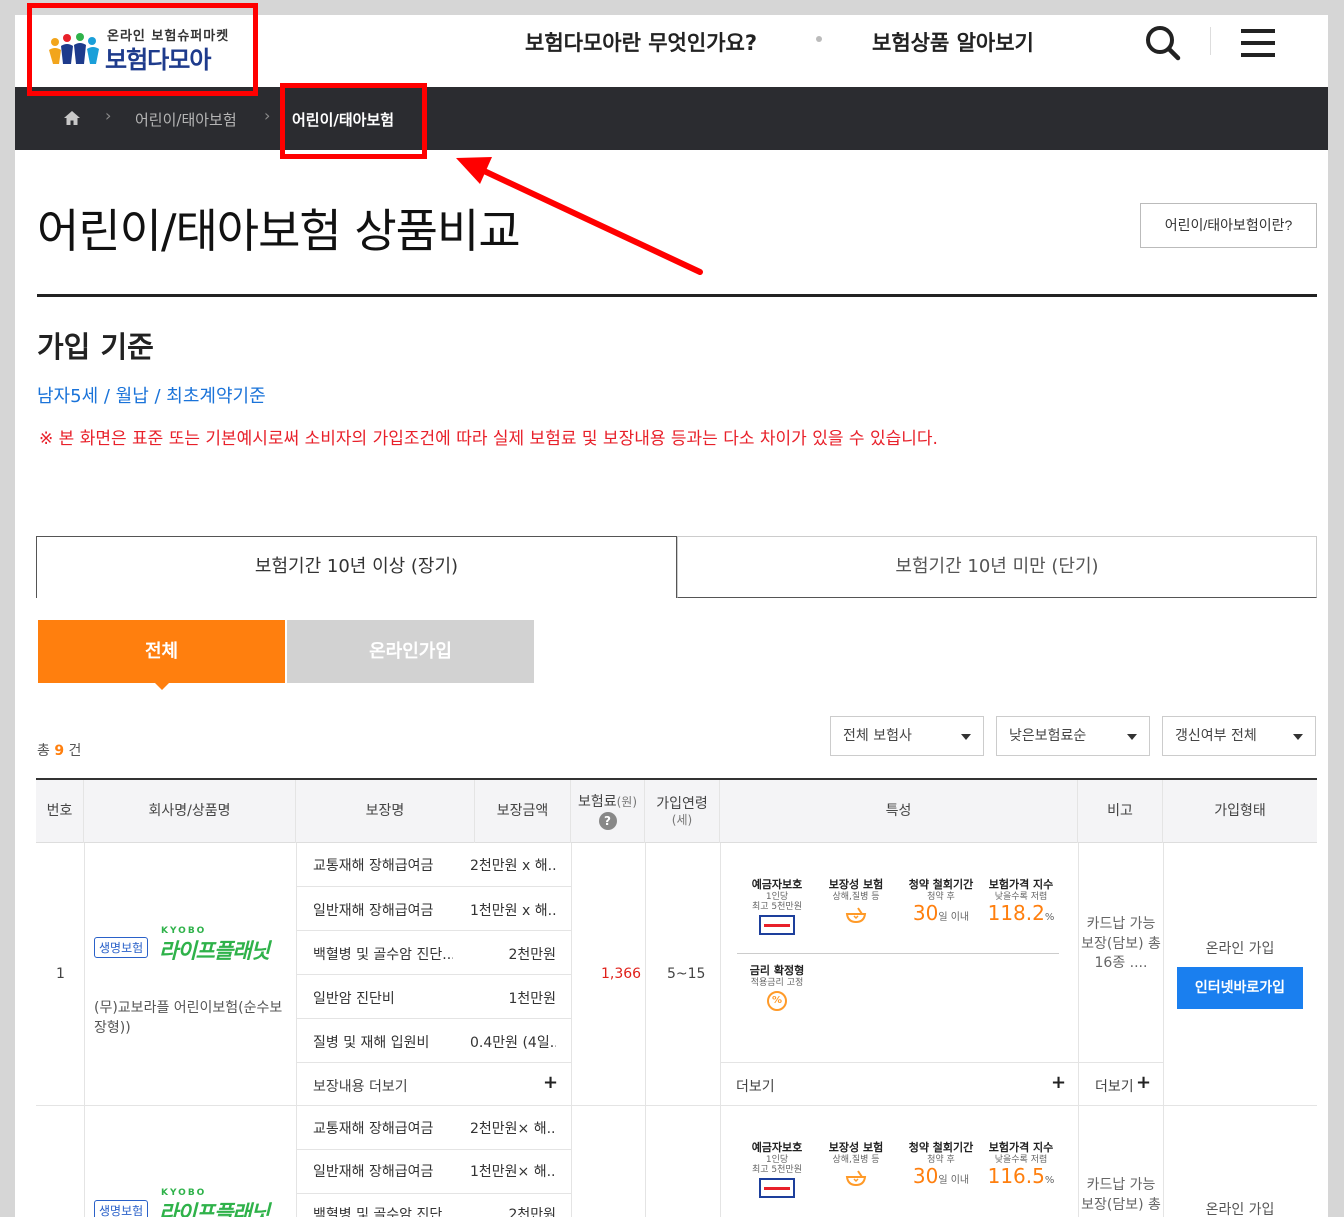 This screenshot has width=1344, height=1217. What do you see at coordinates (72, 118) in the screenshot?
I see `home-icon` at bounding box center [72, 118].